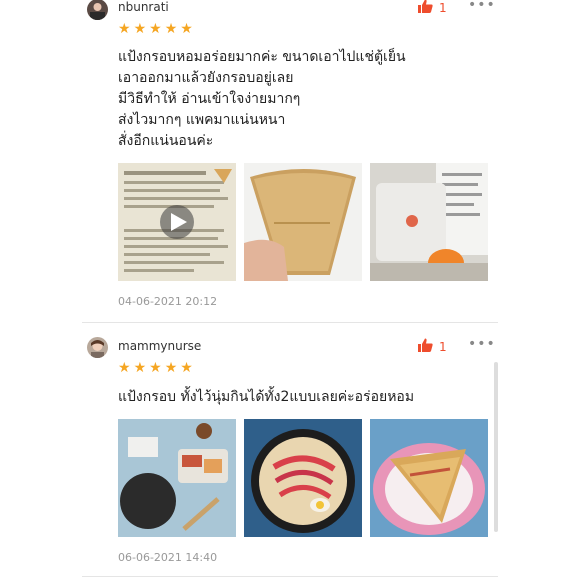  Describe the element at coordinates (168, 301) in the screenshot. I see `review-date: 04-06-2021 20:12` at that location.